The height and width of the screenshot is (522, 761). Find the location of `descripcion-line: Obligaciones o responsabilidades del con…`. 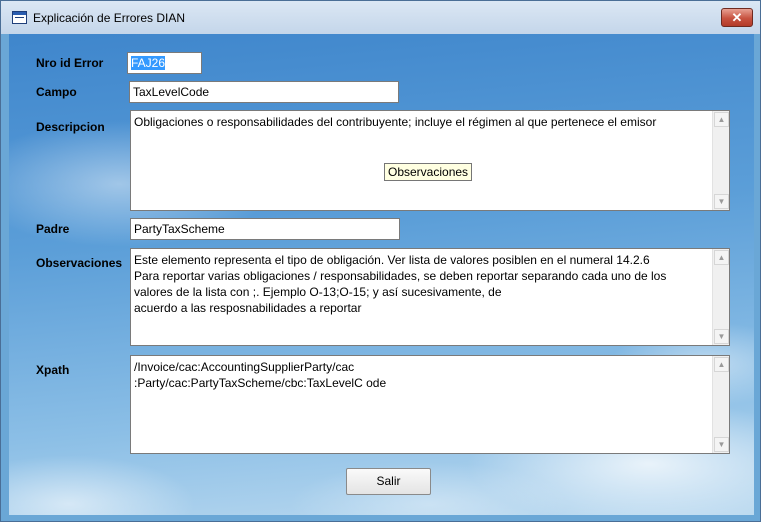

descripcion-line: Obligaciones o responsabilidades del con… is located at coordinates (395, 122).